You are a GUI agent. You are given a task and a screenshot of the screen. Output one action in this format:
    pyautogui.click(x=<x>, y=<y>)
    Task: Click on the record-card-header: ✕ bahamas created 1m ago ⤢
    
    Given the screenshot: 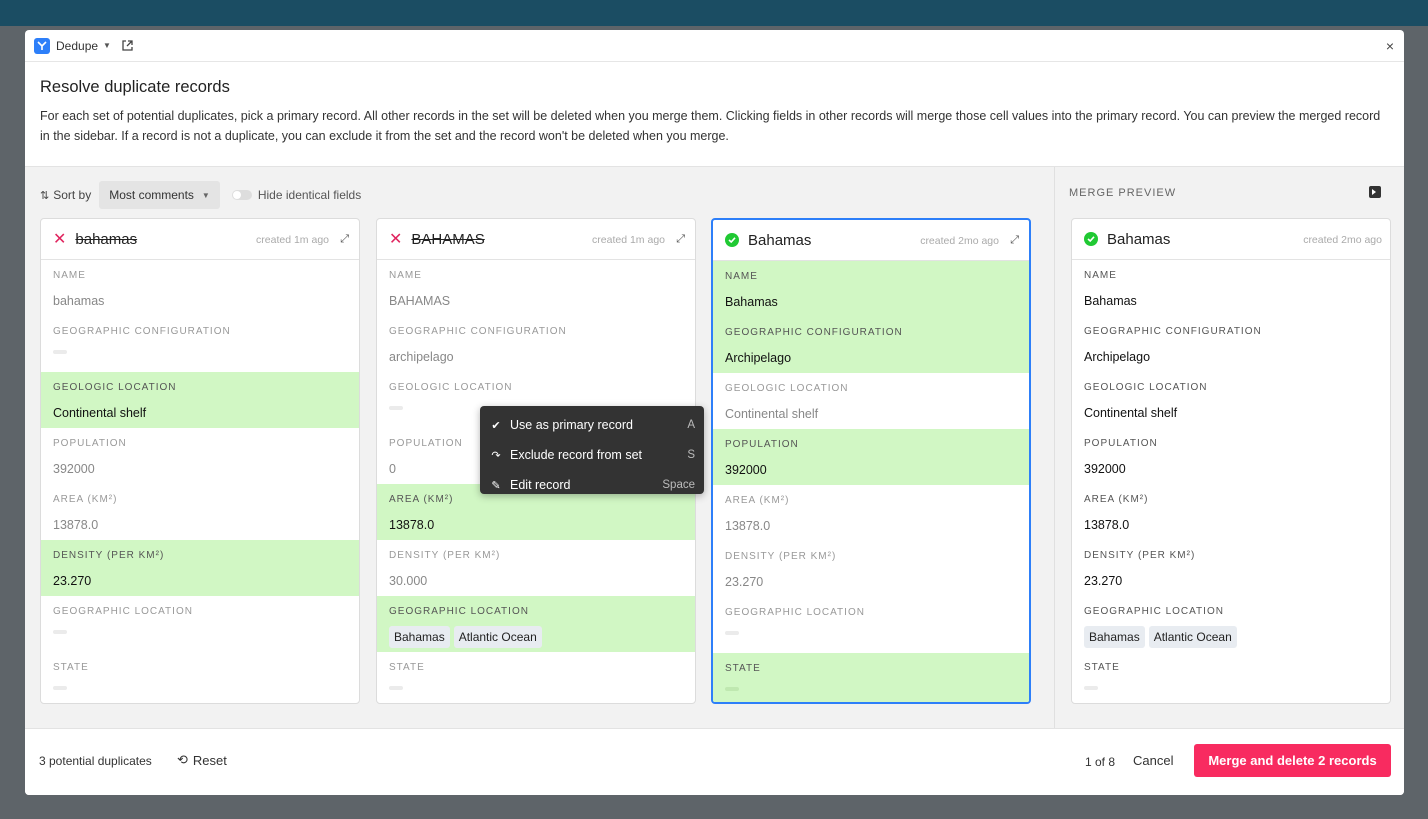 What is the action you would take?
    pyautogui.click(x=200, y=239)
    